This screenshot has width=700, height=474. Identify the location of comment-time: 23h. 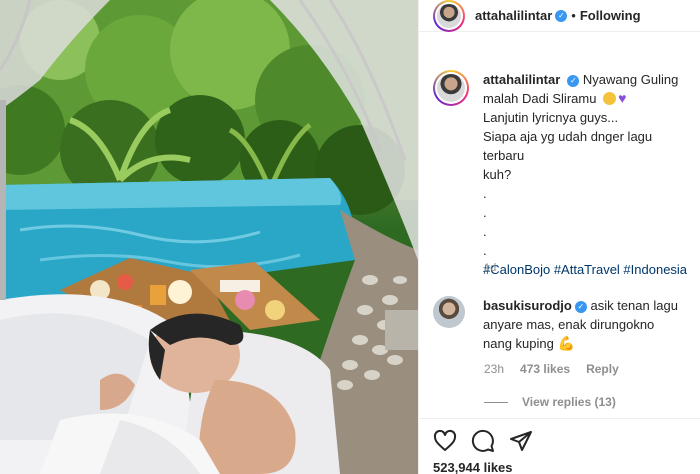
(494, 369).